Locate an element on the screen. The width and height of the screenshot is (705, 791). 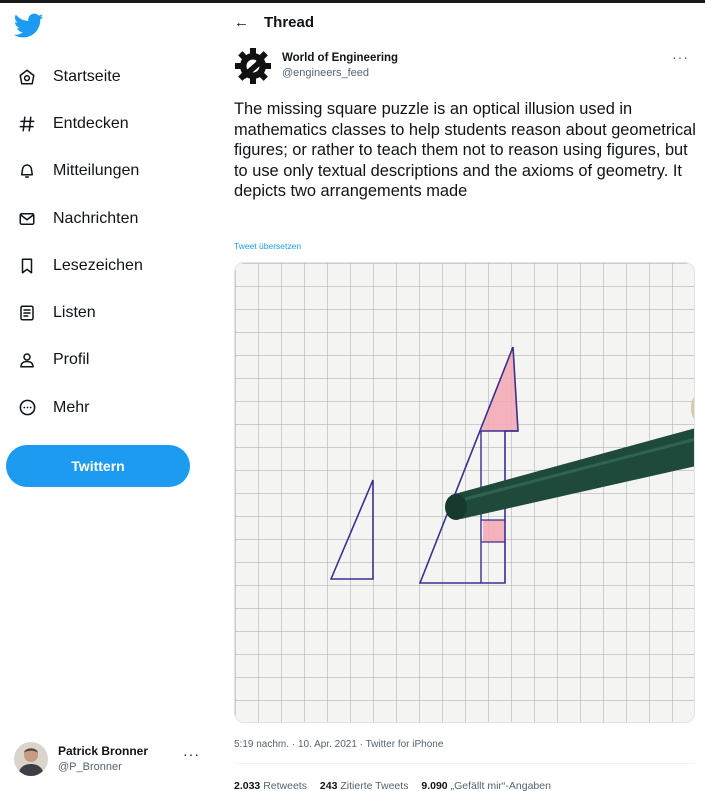
gear-logo-avatar is located at coordinates (253, 66).